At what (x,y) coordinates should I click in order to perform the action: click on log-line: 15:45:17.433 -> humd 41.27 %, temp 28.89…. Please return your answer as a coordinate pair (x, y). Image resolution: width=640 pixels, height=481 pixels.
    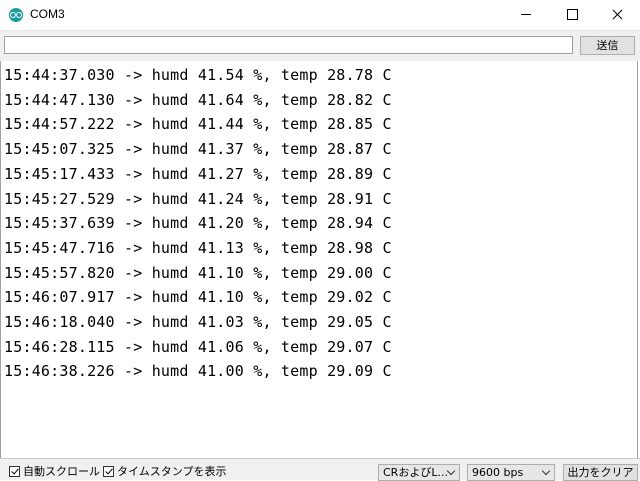
    Looking at the image, I should click on (198, 173).